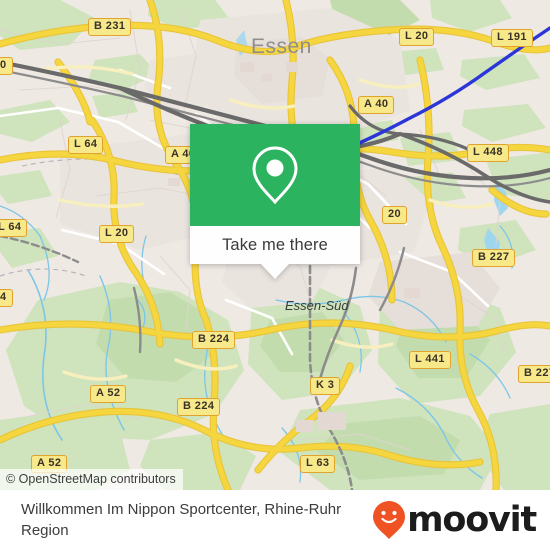 This screenshot has width=550, height=550. What do you see at coordinates (281, 46) in the screenshot?
I see `map-label-major: Essen` at bounding box center [281, 46].